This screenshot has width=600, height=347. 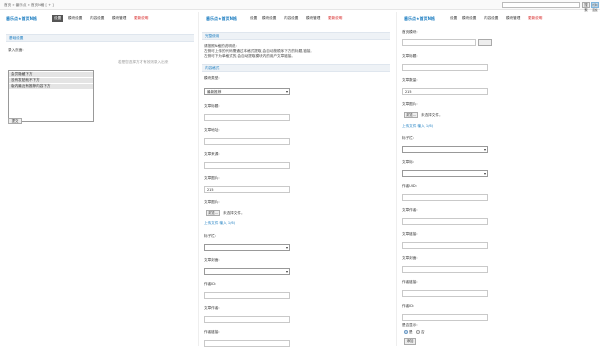 I want to click on page-listbox: 会员隐藏下方 没有发贴就不下方 版内最近有推荐内容下方, so click(x=51, y=96).